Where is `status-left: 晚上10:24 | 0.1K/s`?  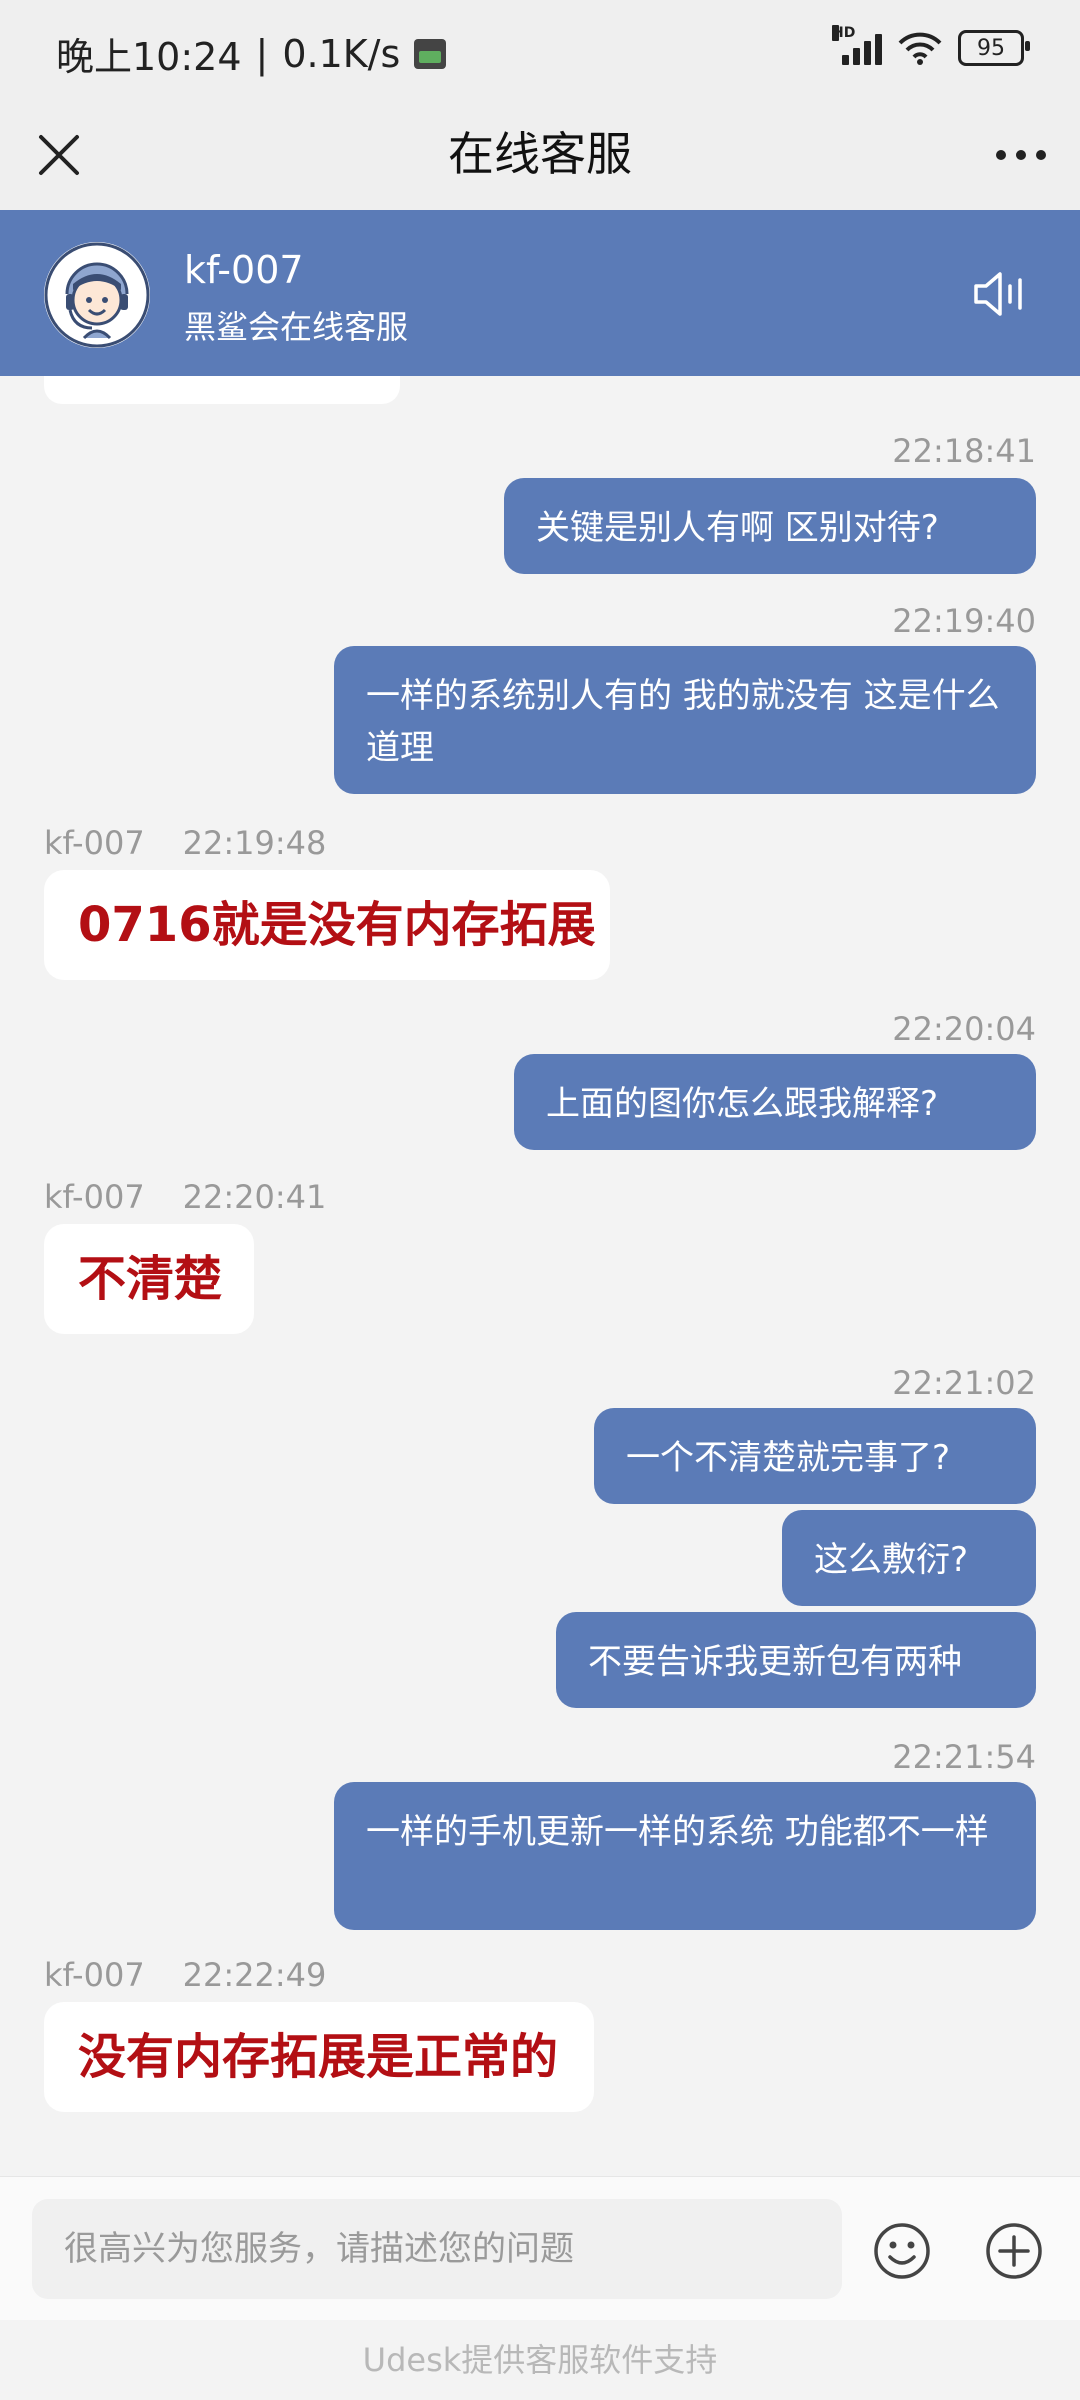
status-left: 晚上10:24 | 0.1K/s is located at coordinates (251, 53).